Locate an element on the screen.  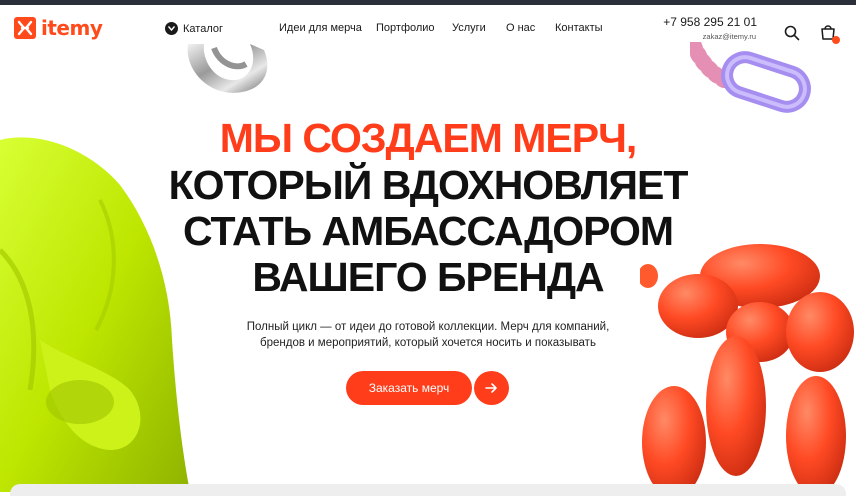
catalog-label: Каталог is located at coordinates (203, 28).